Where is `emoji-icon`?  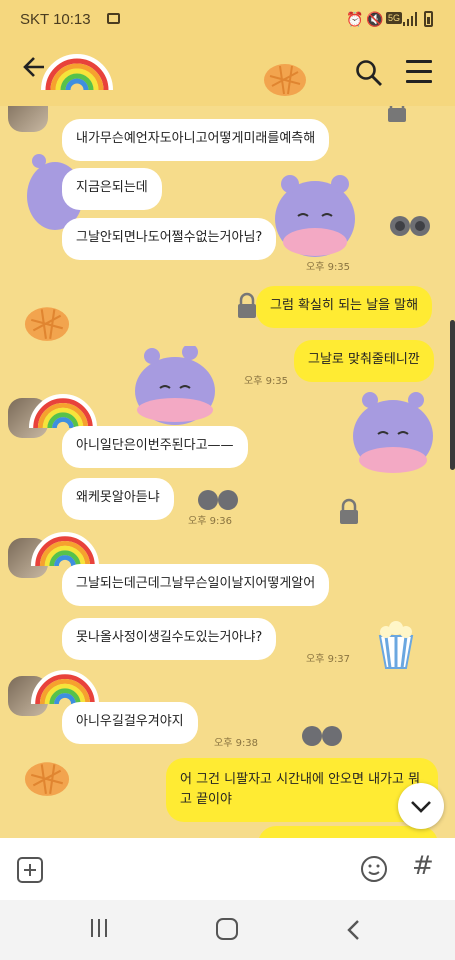 emoji-icon is located at coordinates (374, 869).